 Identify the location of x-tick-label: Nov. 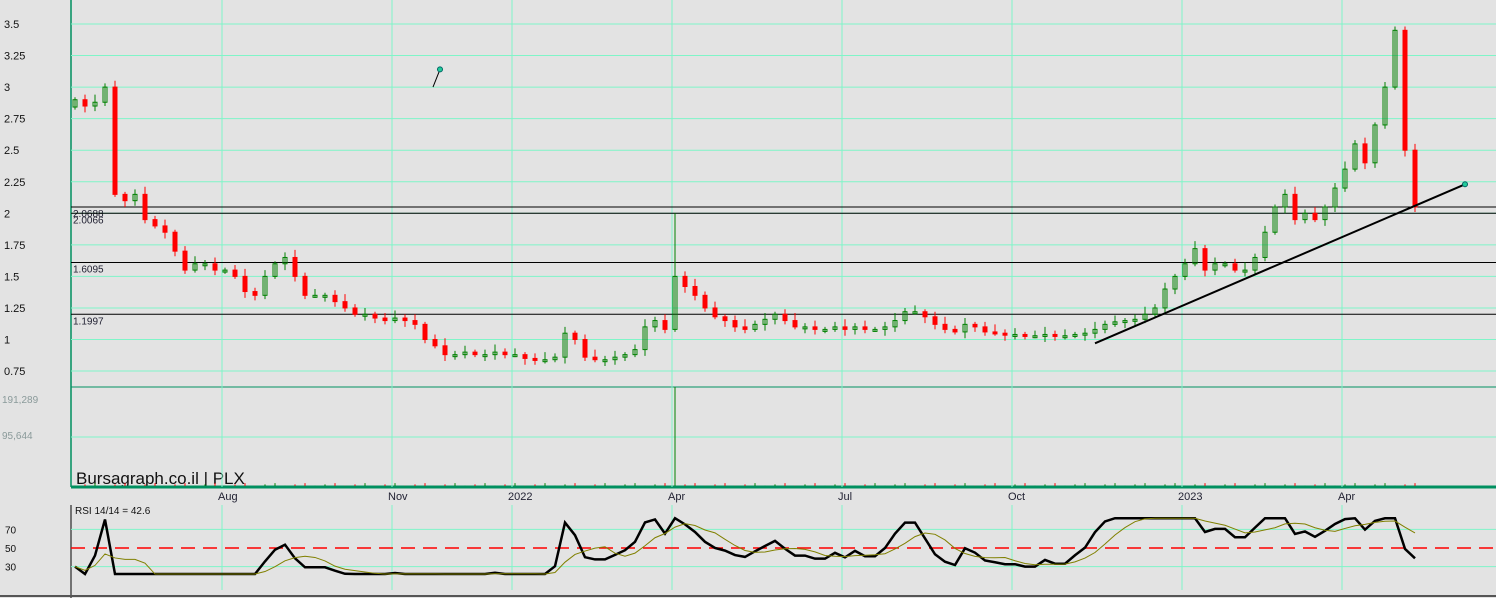
(398, 497).